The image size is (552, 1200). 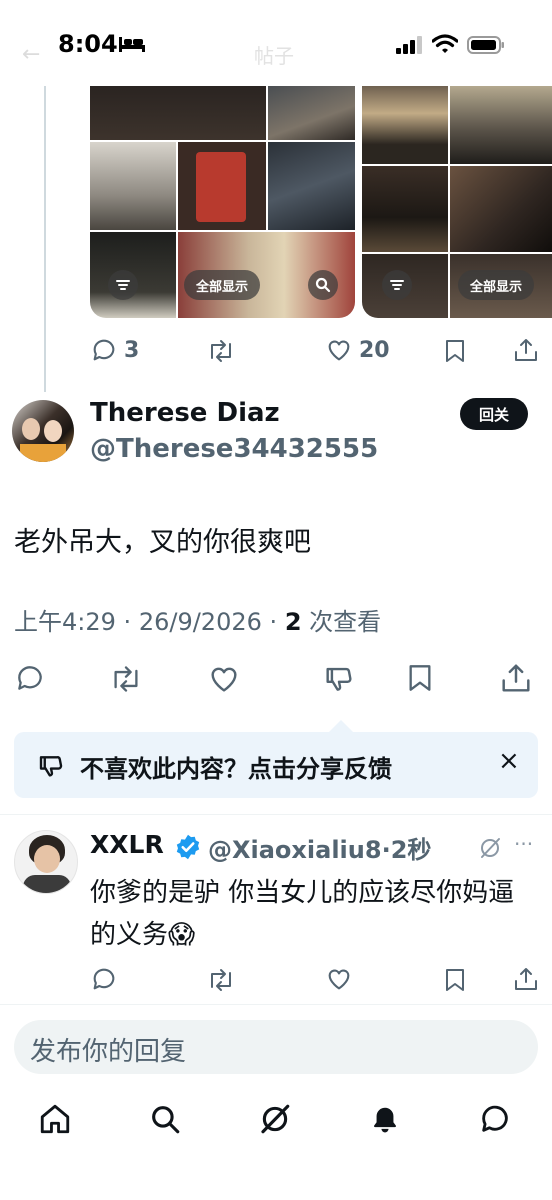 I want to click on home-icon, so click(x=55, y=1119).